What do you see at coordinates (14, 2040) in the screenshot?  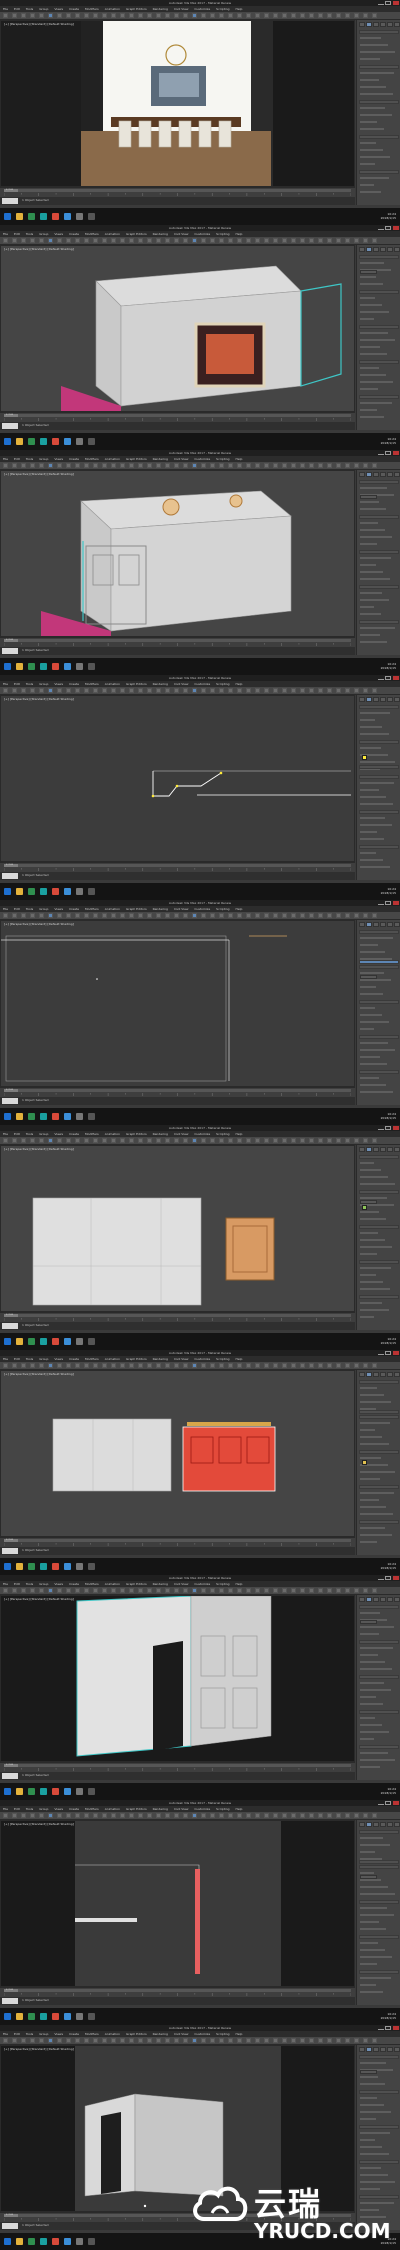 I see `move-icon` at bounding box center [14, 2040].